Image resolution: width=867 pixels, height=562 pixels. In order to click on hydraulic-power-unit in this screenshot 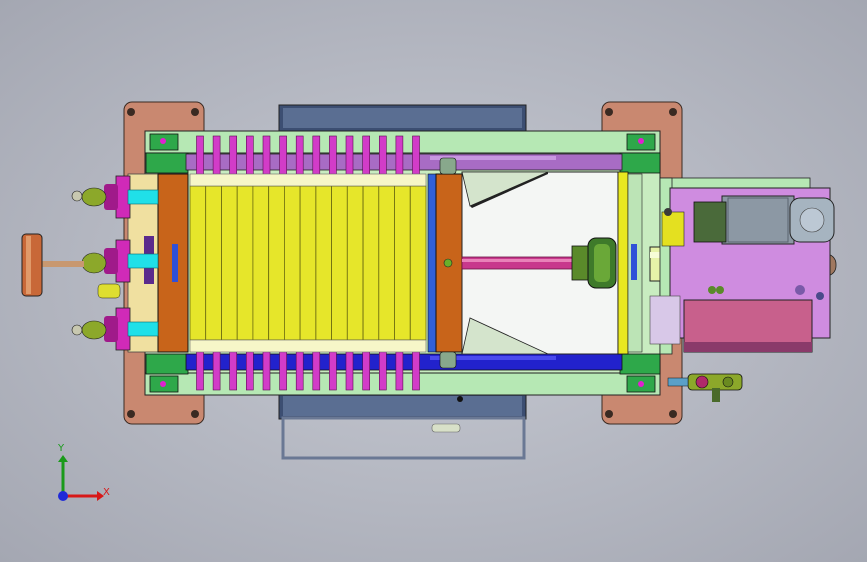, I will do `click(742, 266)`.